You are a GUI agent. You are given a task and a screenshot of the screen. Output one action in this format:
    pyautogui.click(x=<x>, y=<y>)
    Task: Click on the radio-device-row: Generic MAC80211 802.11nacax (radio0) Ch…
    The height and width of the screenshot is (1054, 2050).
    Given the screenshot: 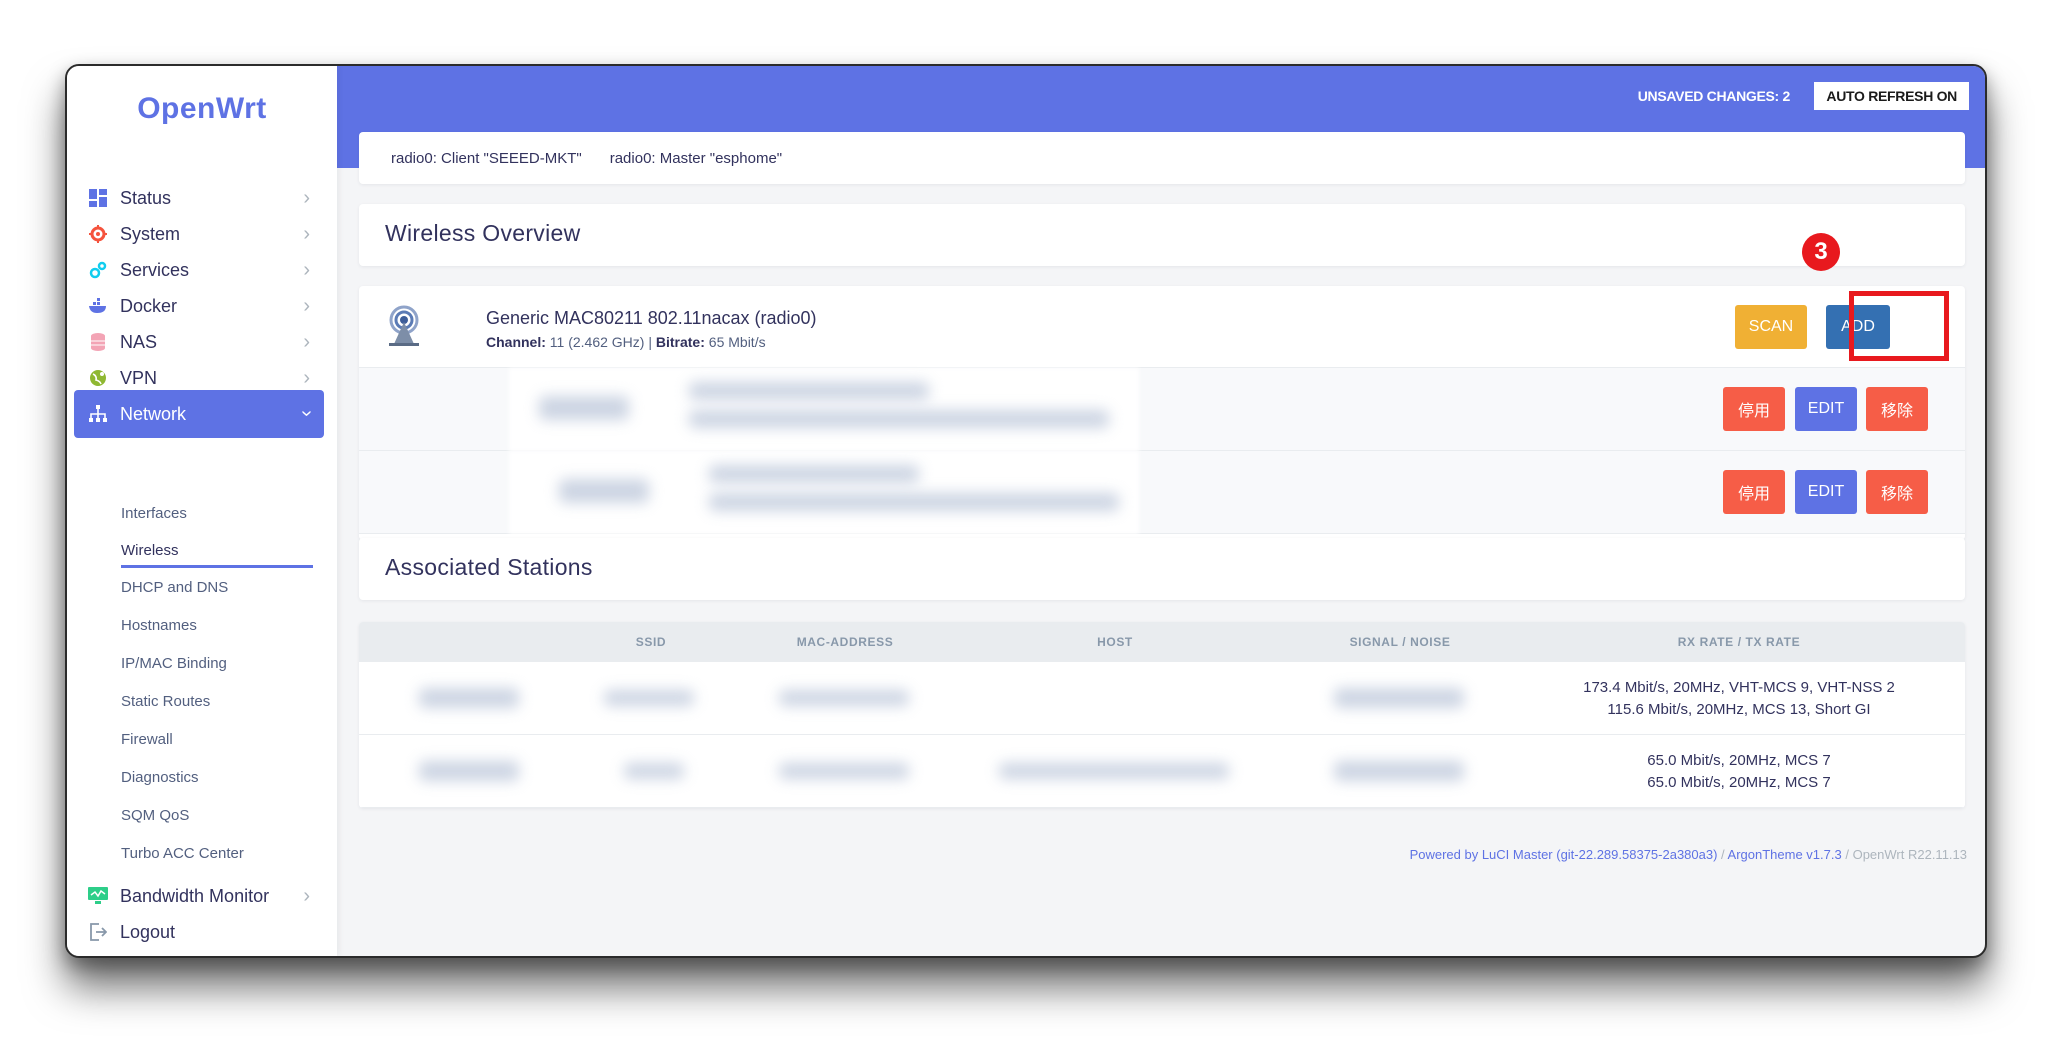 What is the action you would take?
    pyautogui.click(x=1162, y=327)
    